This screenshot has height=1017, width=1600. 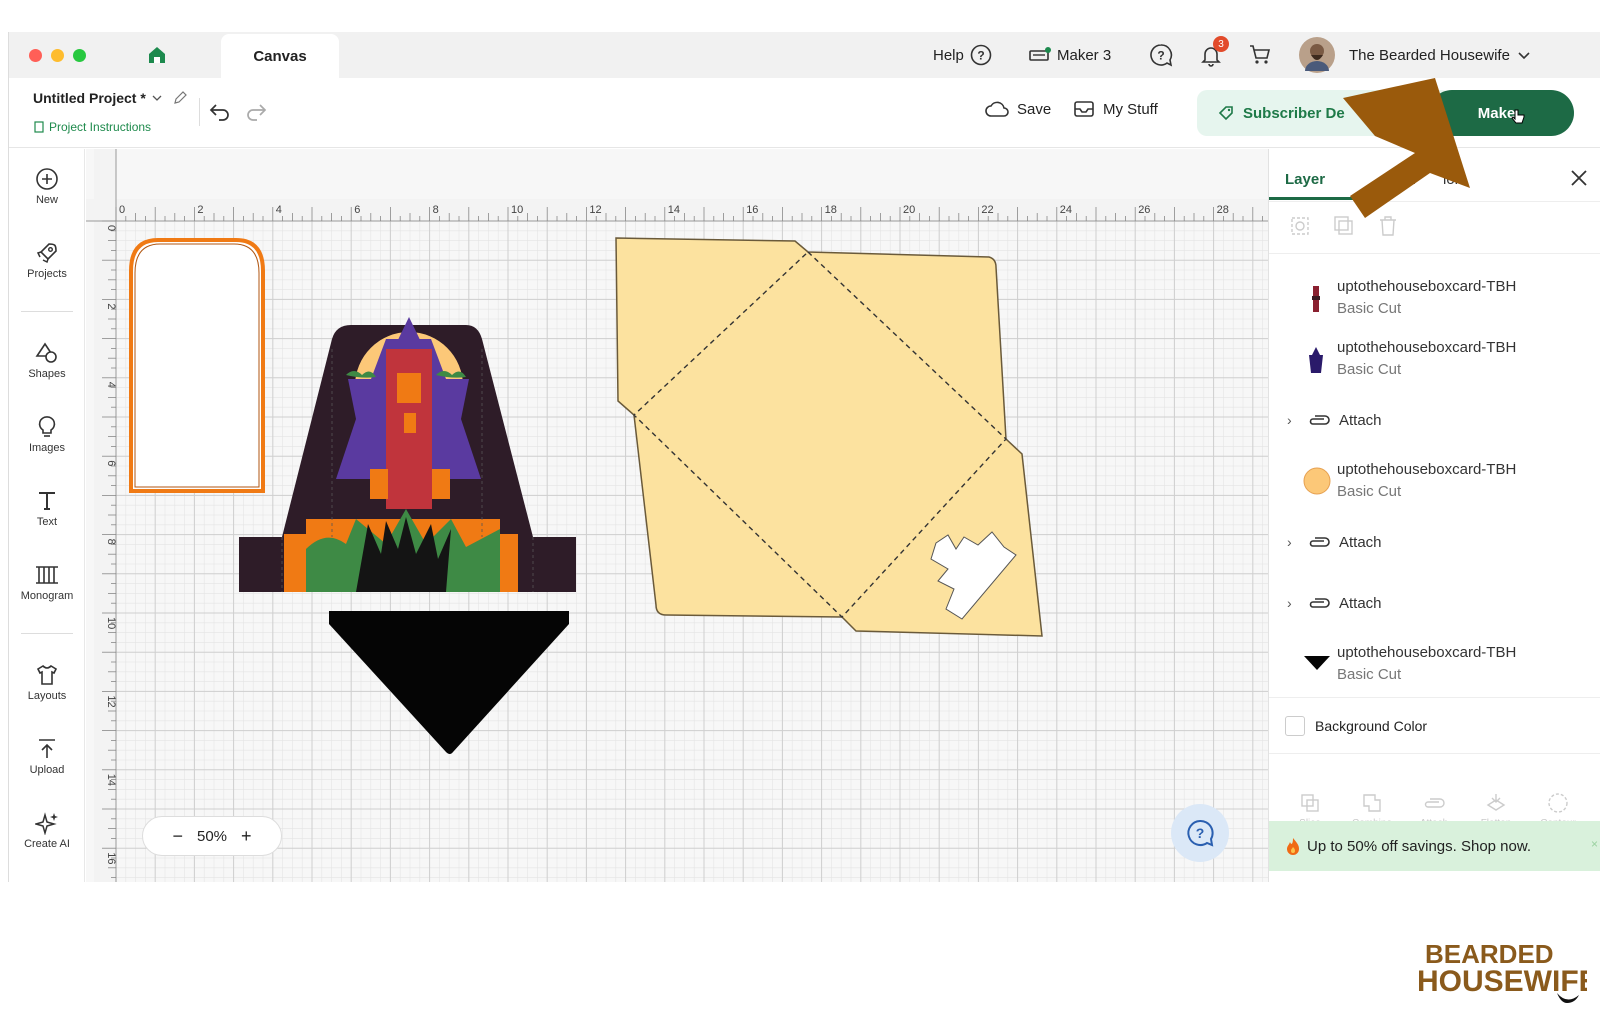 What do you see at coordinates (449, 682) in the screenshot?
I see `black-triangle-base` at bounding box center [449, 682].